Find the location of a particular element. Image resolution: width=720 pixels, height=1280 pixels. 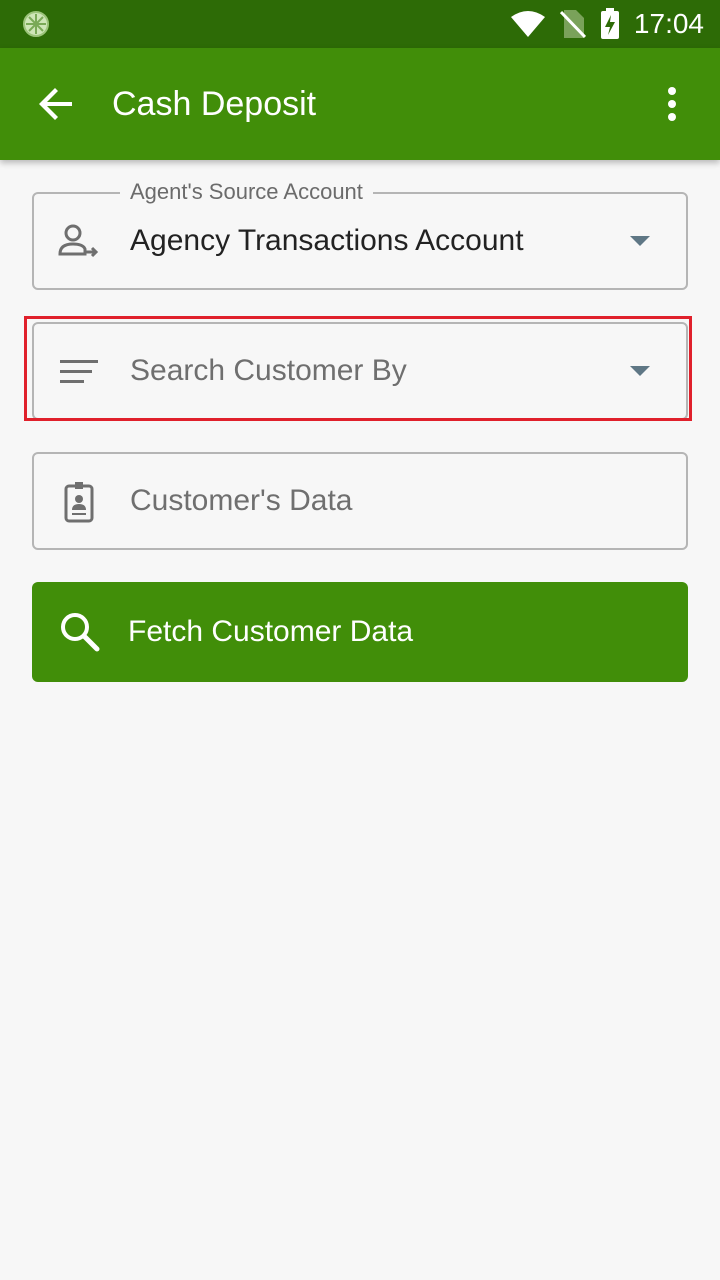

customer-data-placeholder: Customer's Data is located at coordinates (241, 500).